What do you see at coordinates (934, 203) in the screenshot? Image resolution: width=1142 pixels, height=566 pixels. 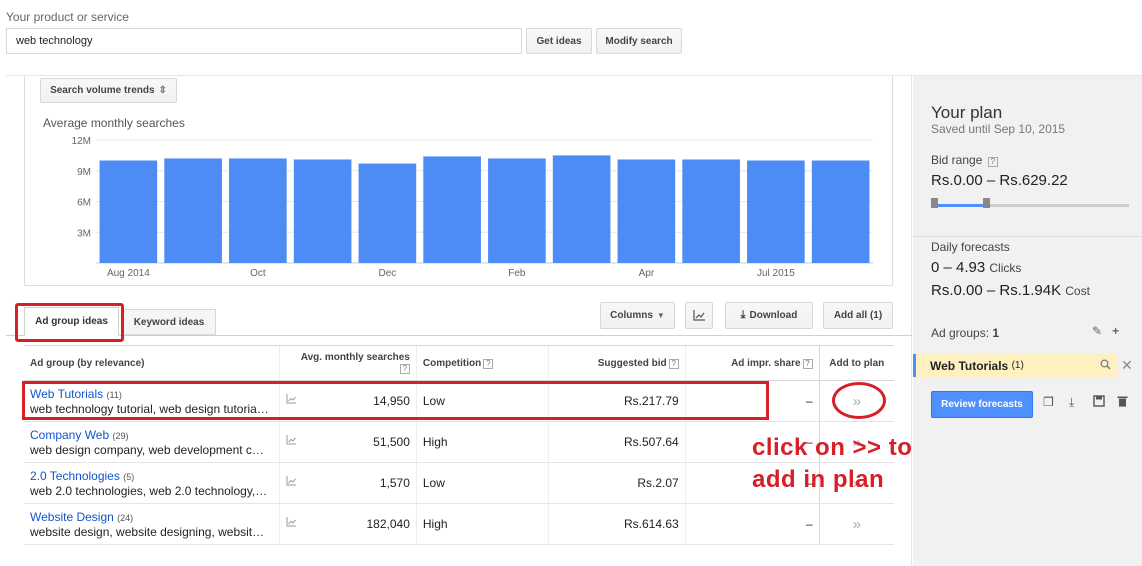 I see `bid-slider-handle-min` at bounding box center [934, 203].